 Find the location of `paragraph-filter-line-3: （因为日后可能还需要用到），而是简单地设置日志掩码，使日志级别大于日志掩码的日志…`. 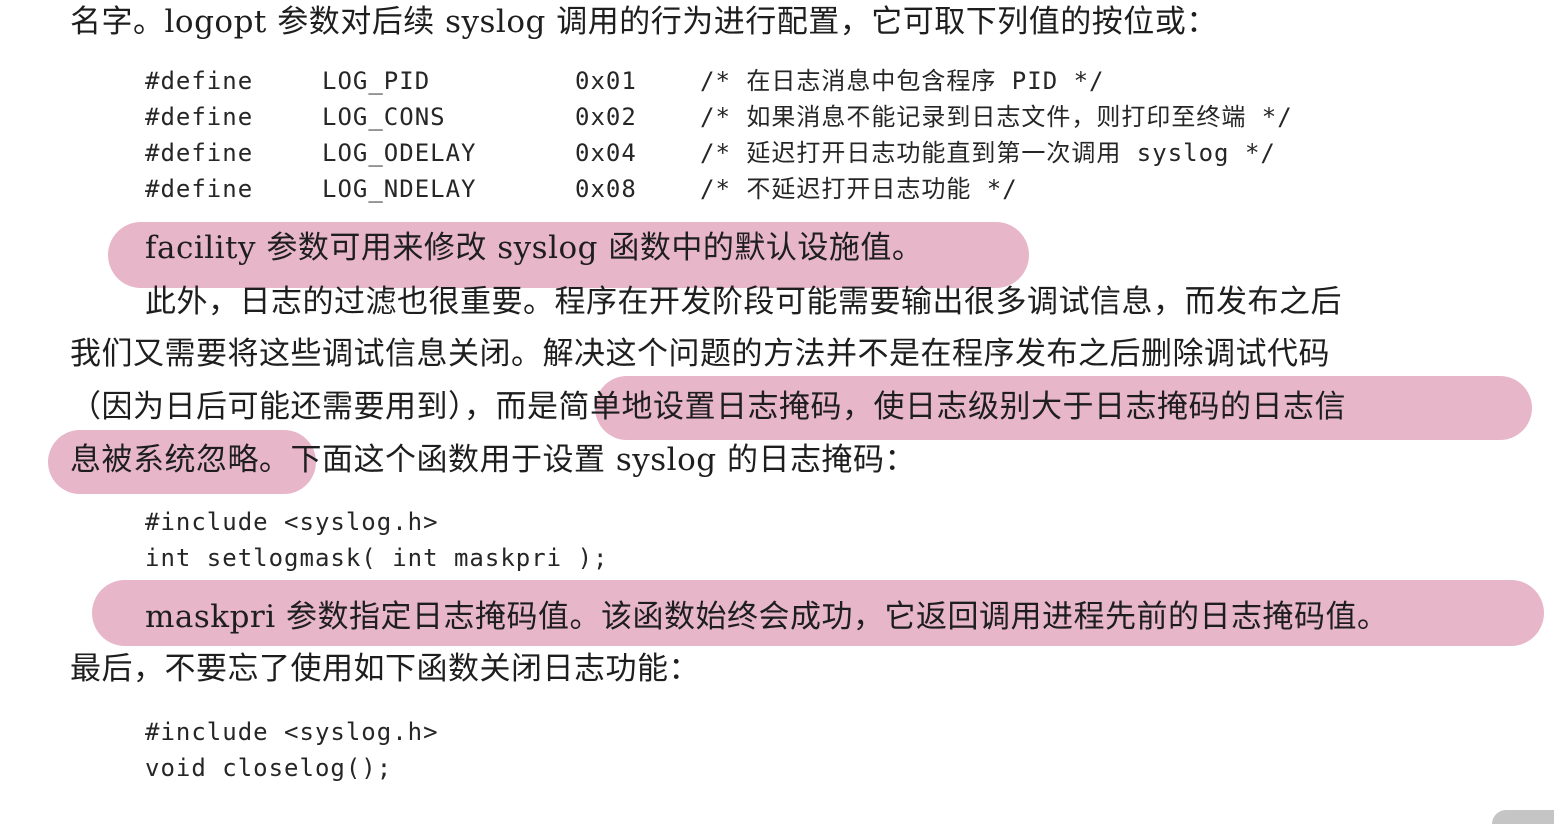

paragraph-filter-line-3: （因为日后可能还需要用到），而是简单地设置日志掩码，使日志级别大于日志掩码的日志… is located at coordinates (708, 407).